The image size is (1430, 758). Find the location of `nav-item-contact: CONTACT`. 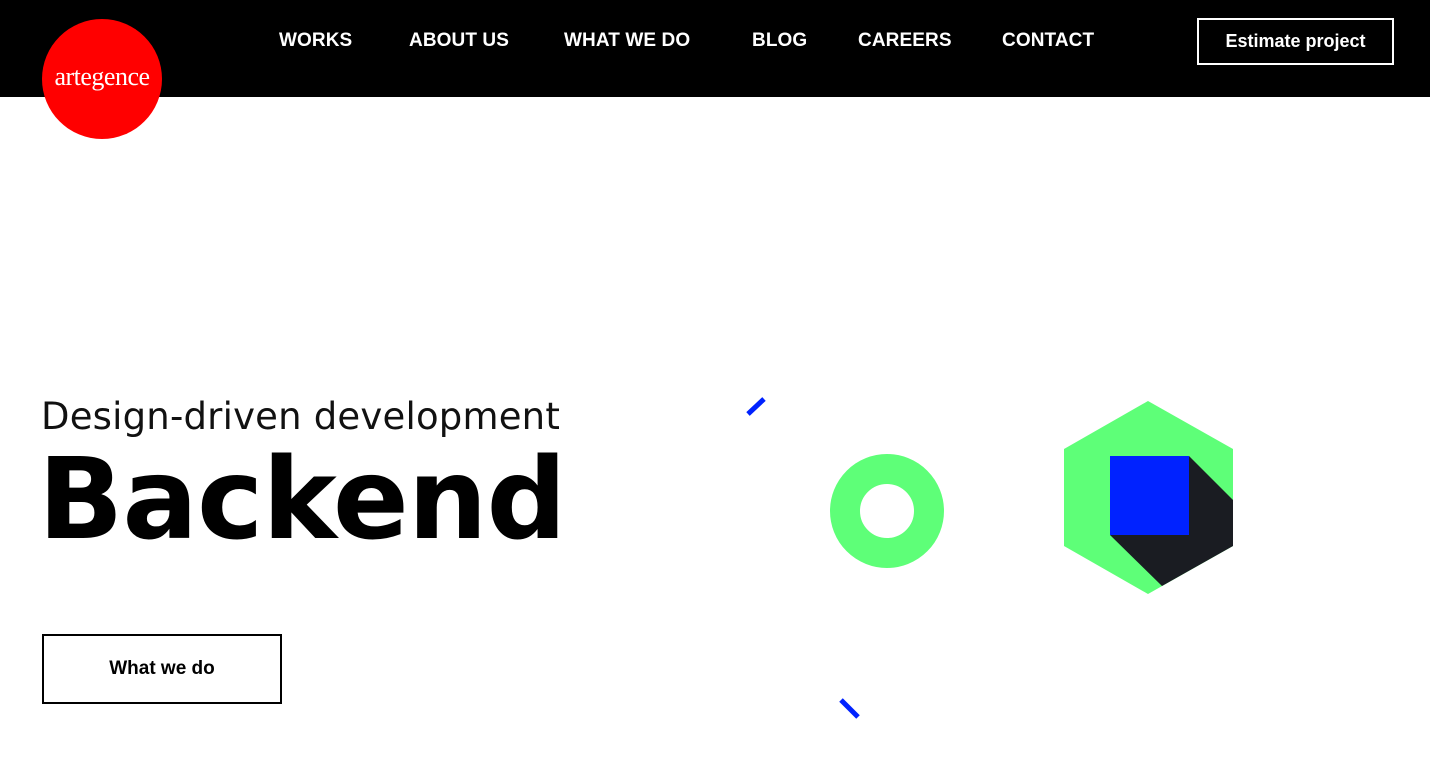

nav-item-contact: CONTACT is located at coordinates (1048, 41).